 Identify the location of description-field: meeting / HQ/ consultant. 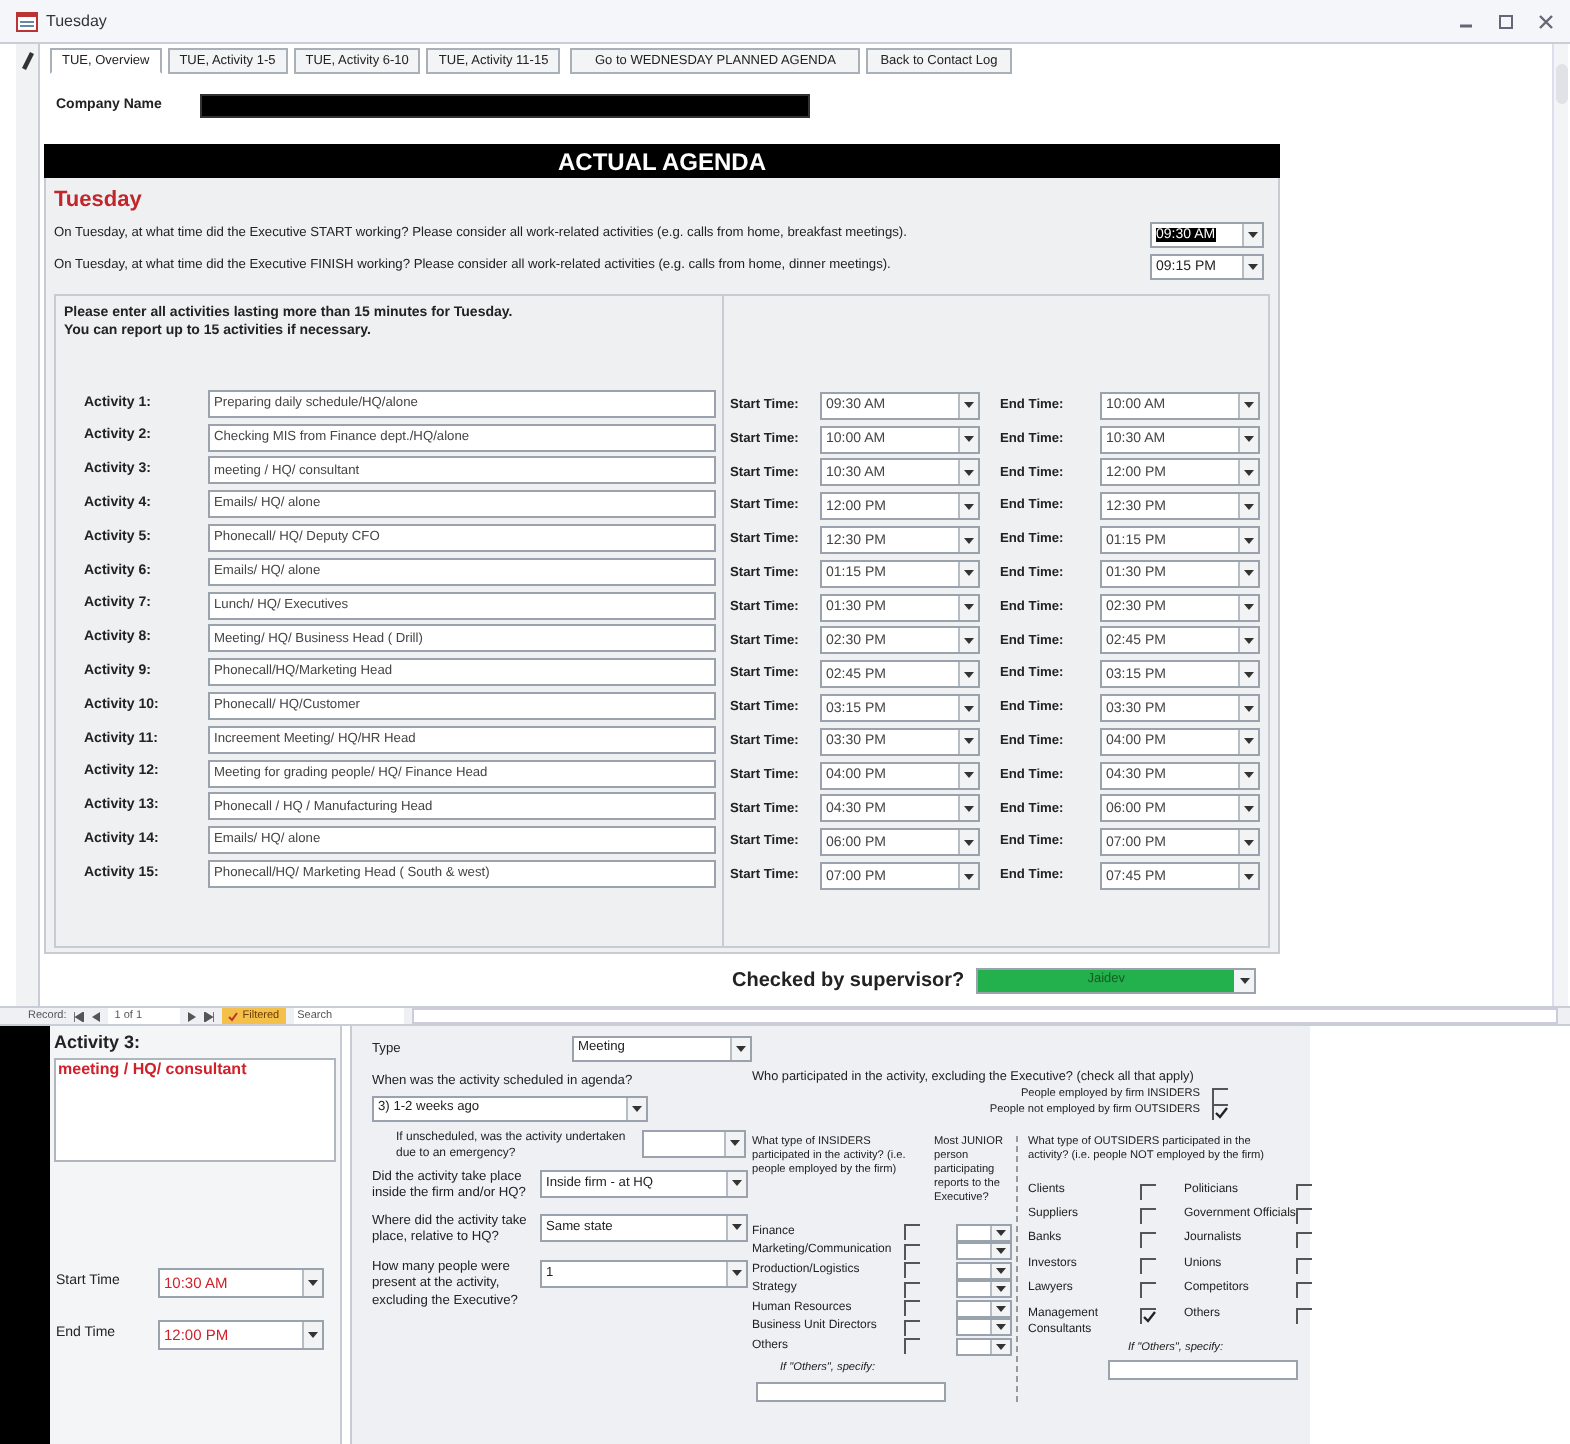
(195, 1109).